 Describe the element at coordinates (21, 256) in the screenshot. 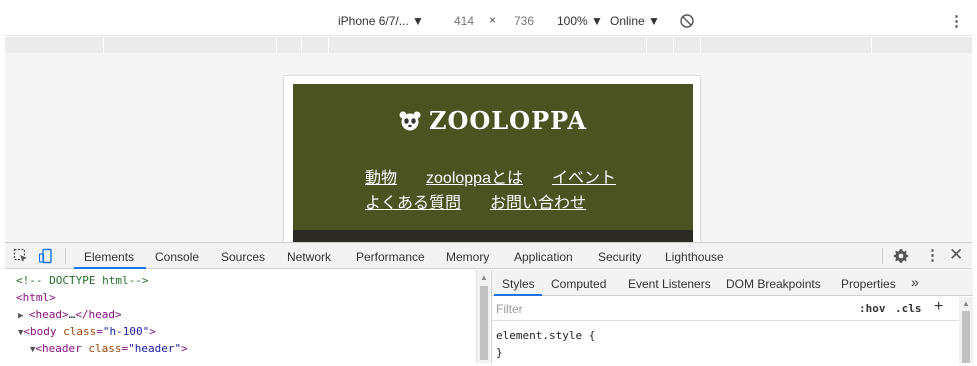

I see `inspect-element-icon` at that location.